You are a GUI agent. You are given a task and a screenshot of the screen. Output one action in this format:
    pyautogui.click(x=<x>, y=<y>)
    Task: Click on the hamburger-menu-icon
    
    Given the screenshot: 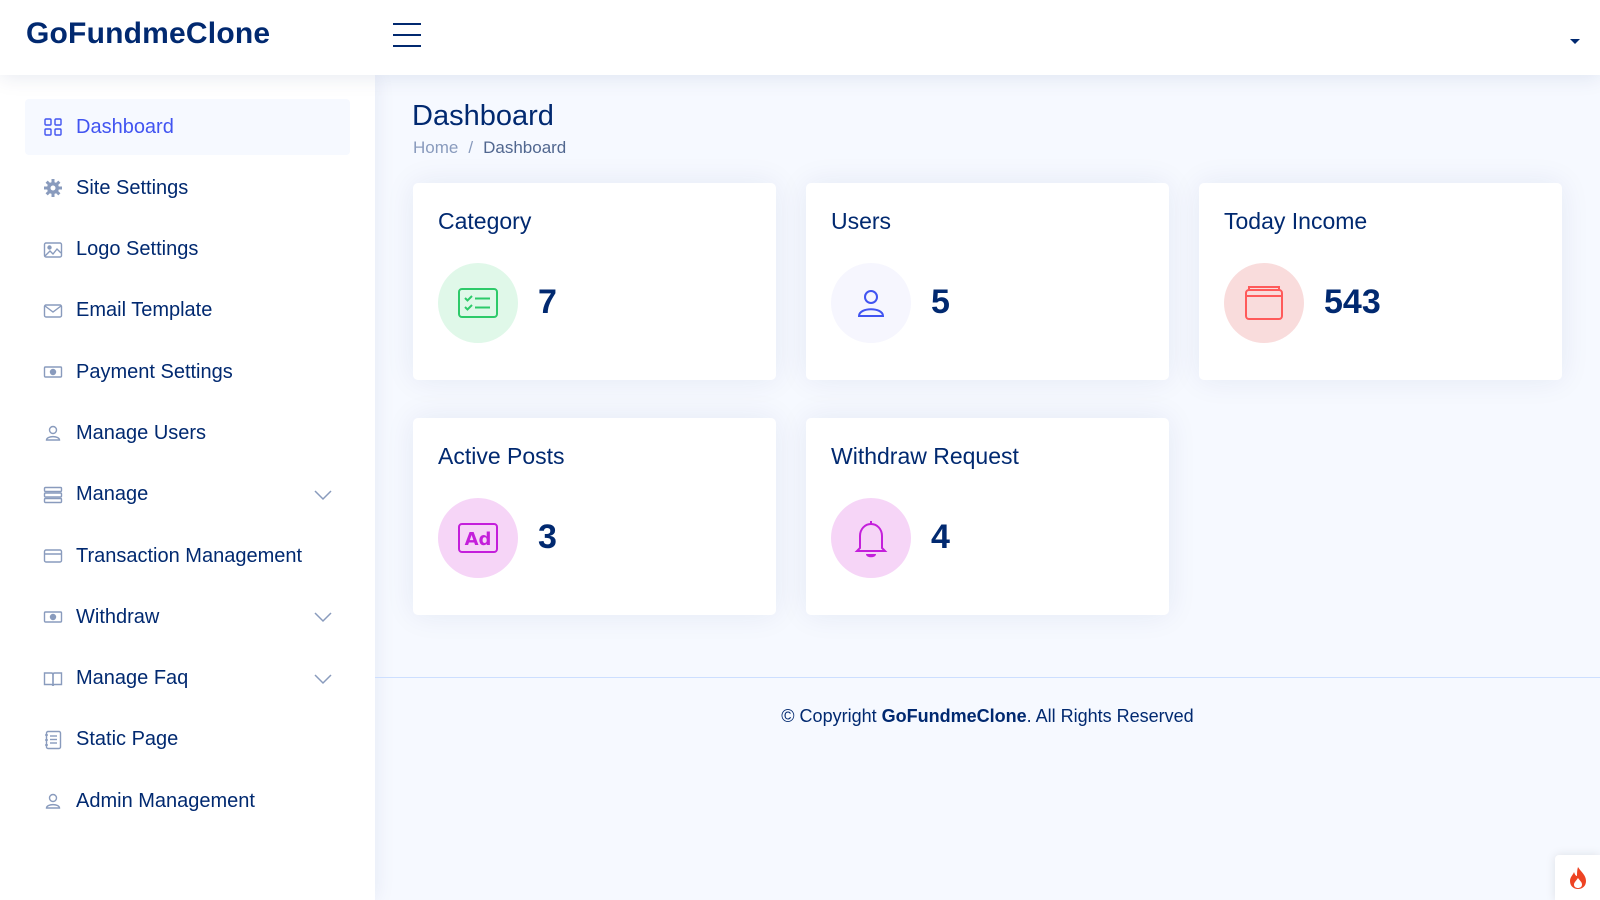 What is the action you would take?
    pyautogui.click(x=408, y=37)
    